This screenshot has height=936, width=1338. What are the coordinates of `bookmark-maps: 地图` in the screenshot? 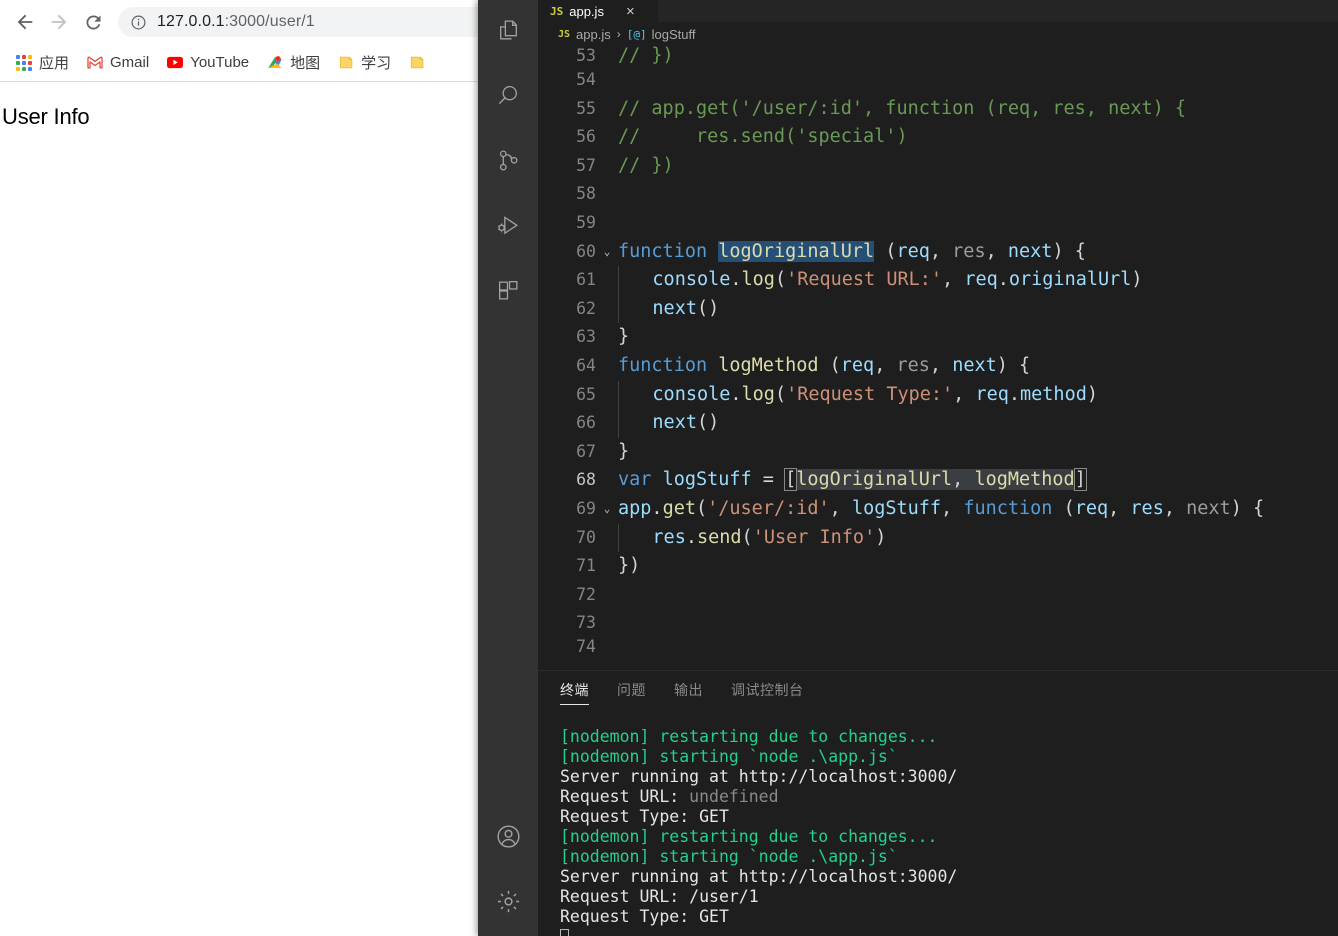 It's located at (293, 63).